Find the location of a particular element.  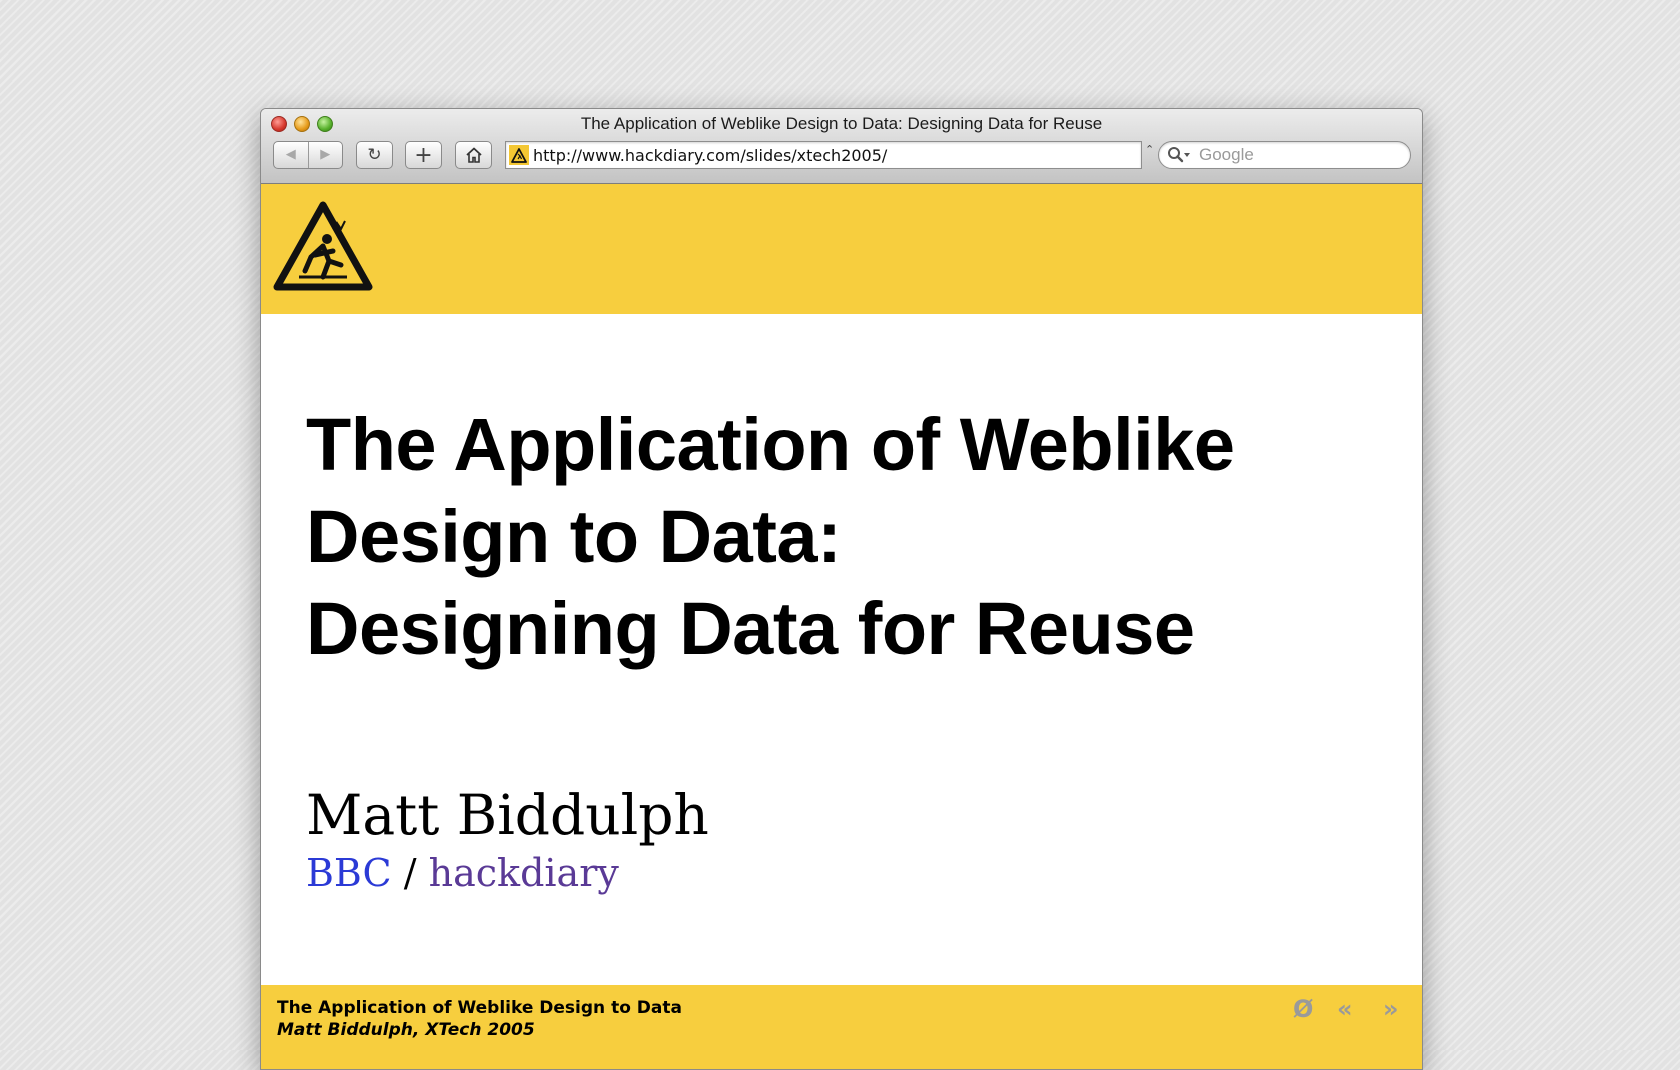

bbc-link: BBC is located at coordinates (349, 873).